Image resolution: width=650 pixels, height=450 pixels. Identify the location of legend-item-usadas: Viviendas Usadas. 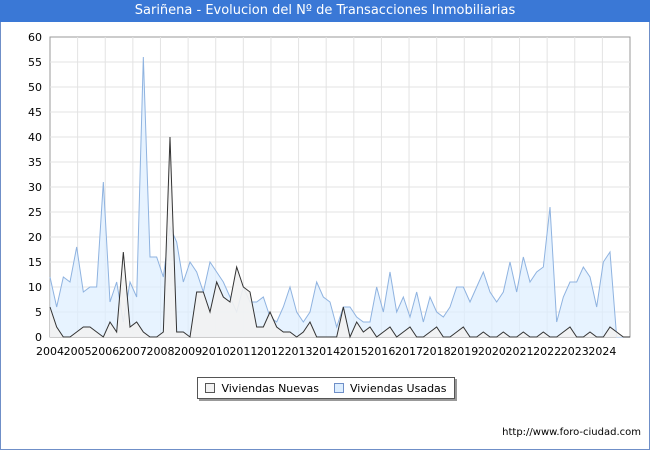
(390, 388).